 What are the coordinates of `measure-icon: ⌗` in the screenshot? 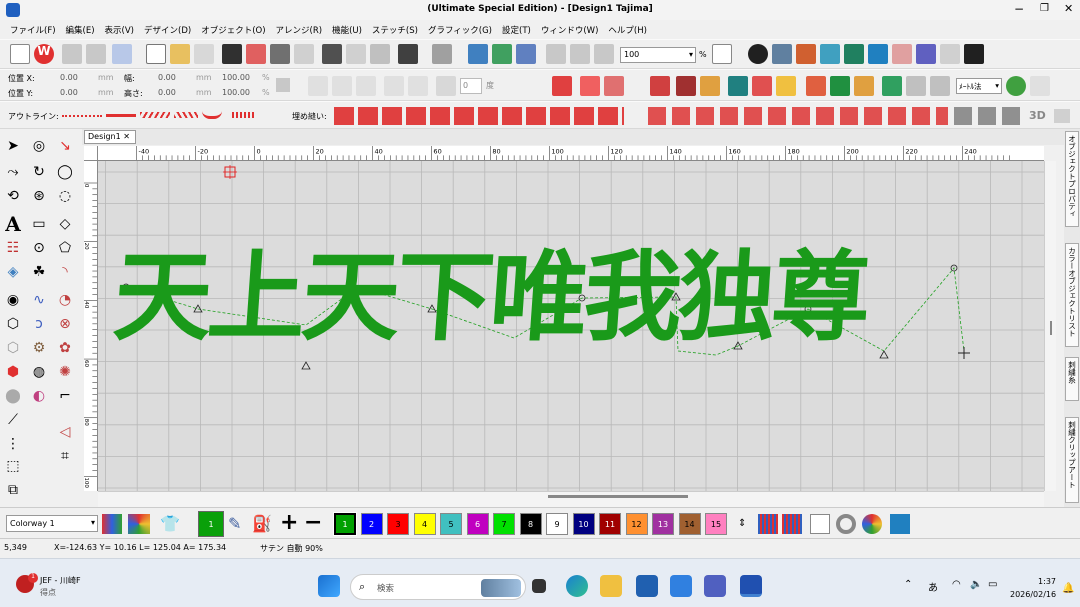 It's located at (65, 456).